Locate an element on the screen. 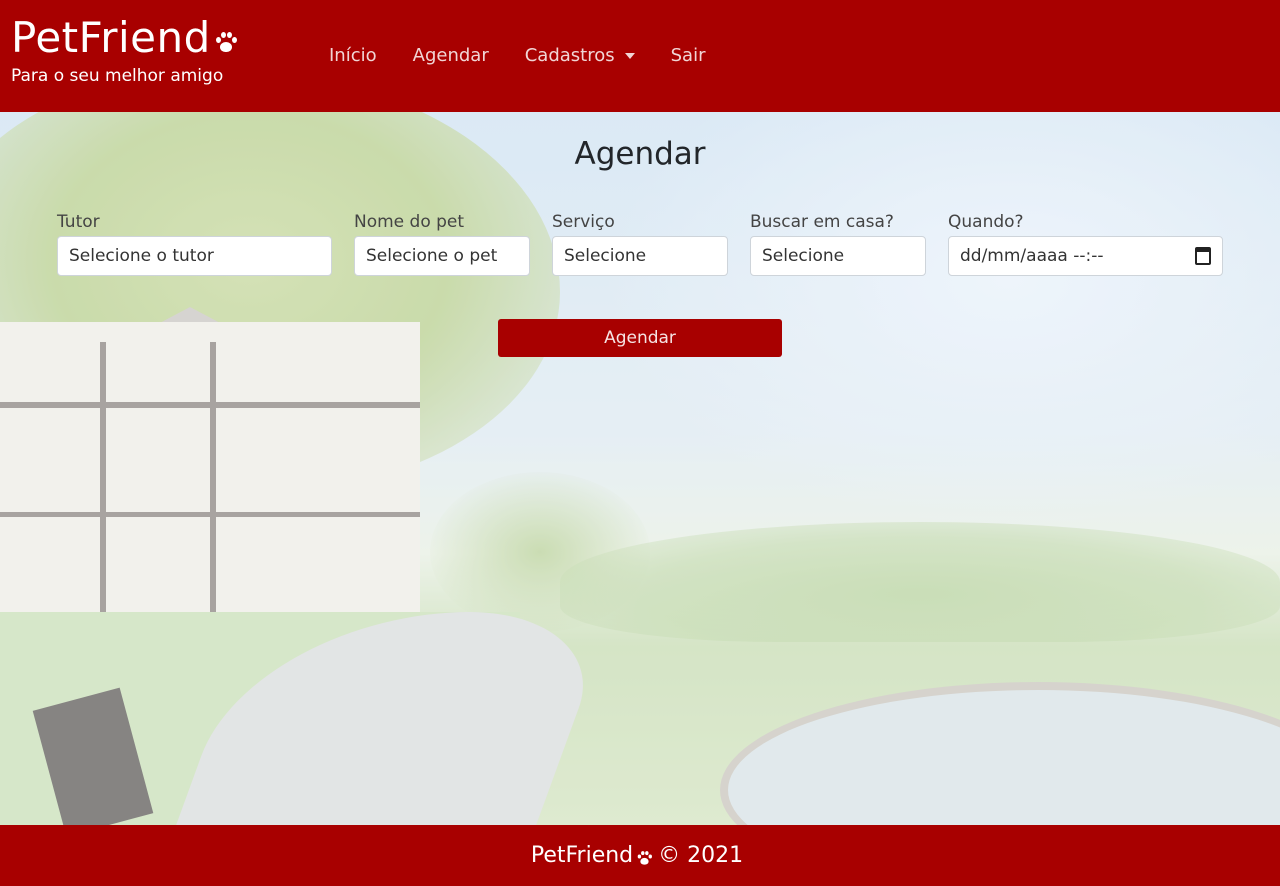  pet-label: Nome do pet is located at coordinates (409, 222).